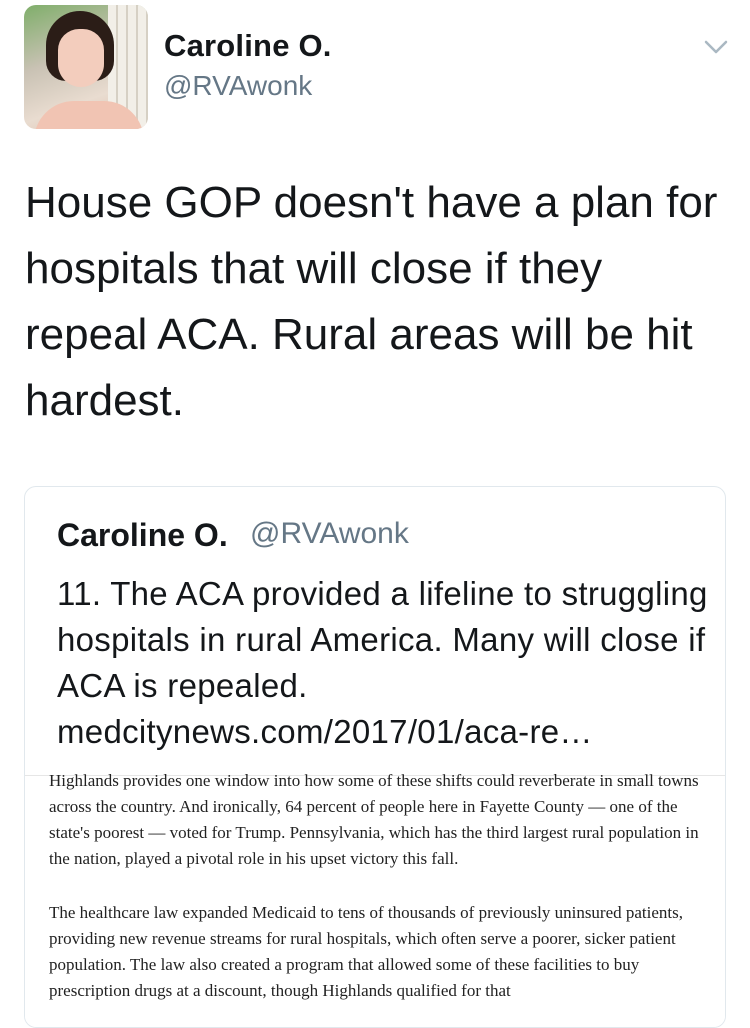 Image resolution: width=750 pixels, height=1028 pixels. I want to click on avatar-face, so click(81, 58).